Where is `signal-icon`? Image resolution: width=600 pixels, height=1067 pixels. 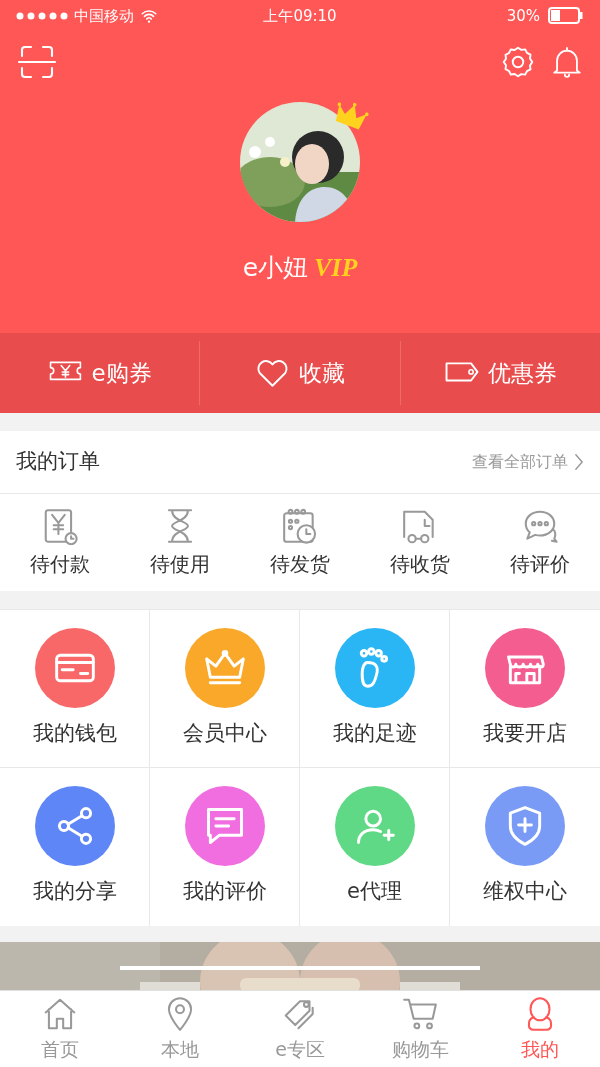 signal-icon is located at coordinates (42, 16).